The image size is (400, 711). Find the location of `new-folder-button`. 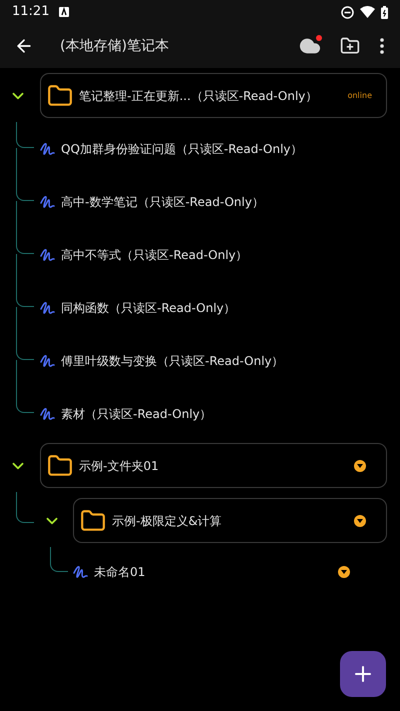

new-folder-button is located at coordinates (350, 46).